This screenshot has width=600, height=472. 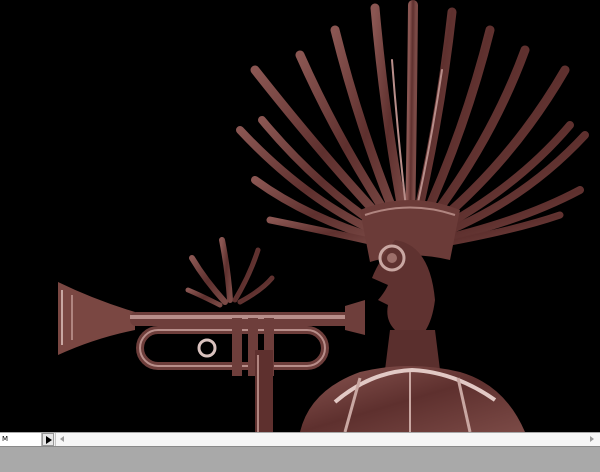 I want to click on scroll-right-arrow-icon, so click(x=592, y=439).